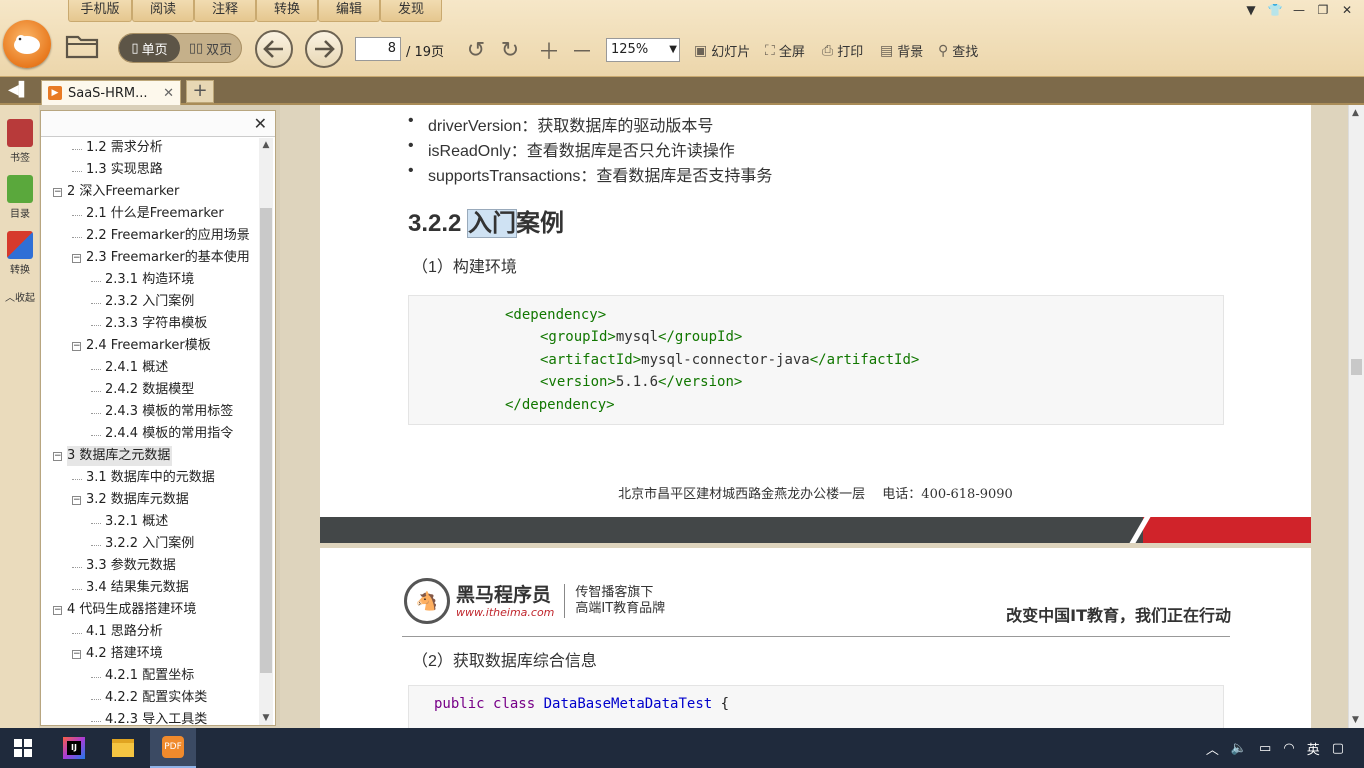 This screenshot has width=1364, height=768. What do you see at coordinates (378, 49) in the screenshot?
I see `page-number-input: 8` at bounding box center [378, 49].